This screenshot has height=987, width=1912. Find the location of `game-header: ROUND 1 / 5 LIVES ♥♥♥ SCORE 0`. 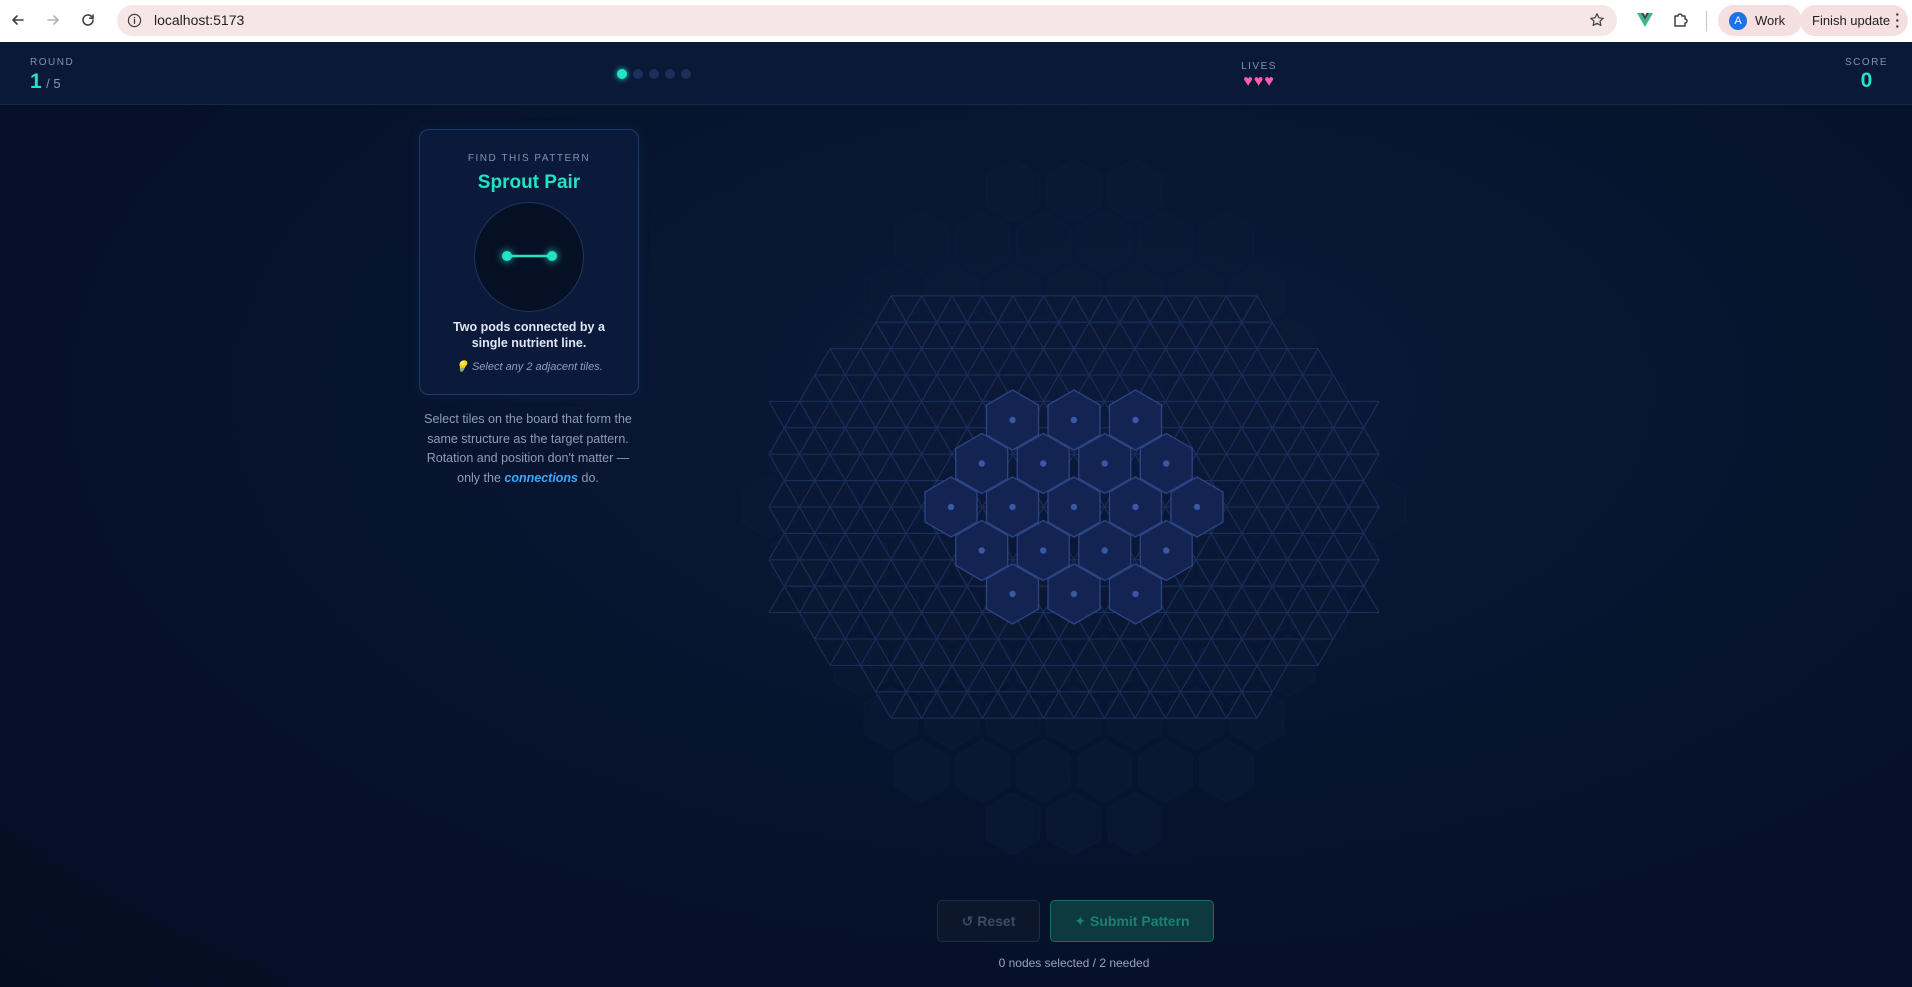

game-header: ROUND 1 / 5 LIVES ♥♥♥ SCORE 0 is located at coordinates (956, 73).